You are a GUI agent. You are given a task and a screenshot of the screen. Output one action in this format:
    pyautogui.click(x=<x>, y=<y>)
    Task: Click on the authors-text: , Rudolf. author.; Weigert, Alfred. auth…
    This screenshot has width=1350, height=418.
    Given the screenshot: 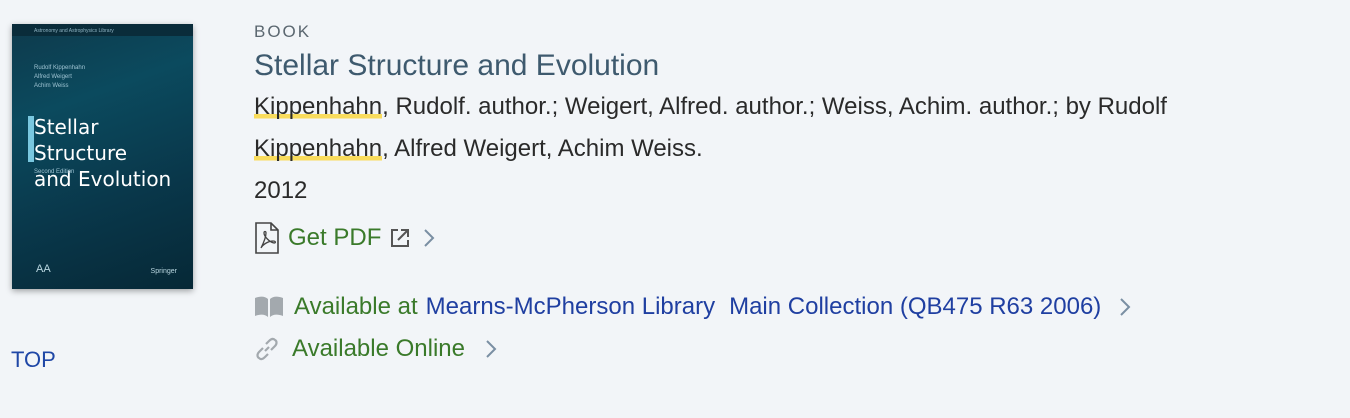 What is the action you would take?
    pyautogui.click(x=774, y=106)
    